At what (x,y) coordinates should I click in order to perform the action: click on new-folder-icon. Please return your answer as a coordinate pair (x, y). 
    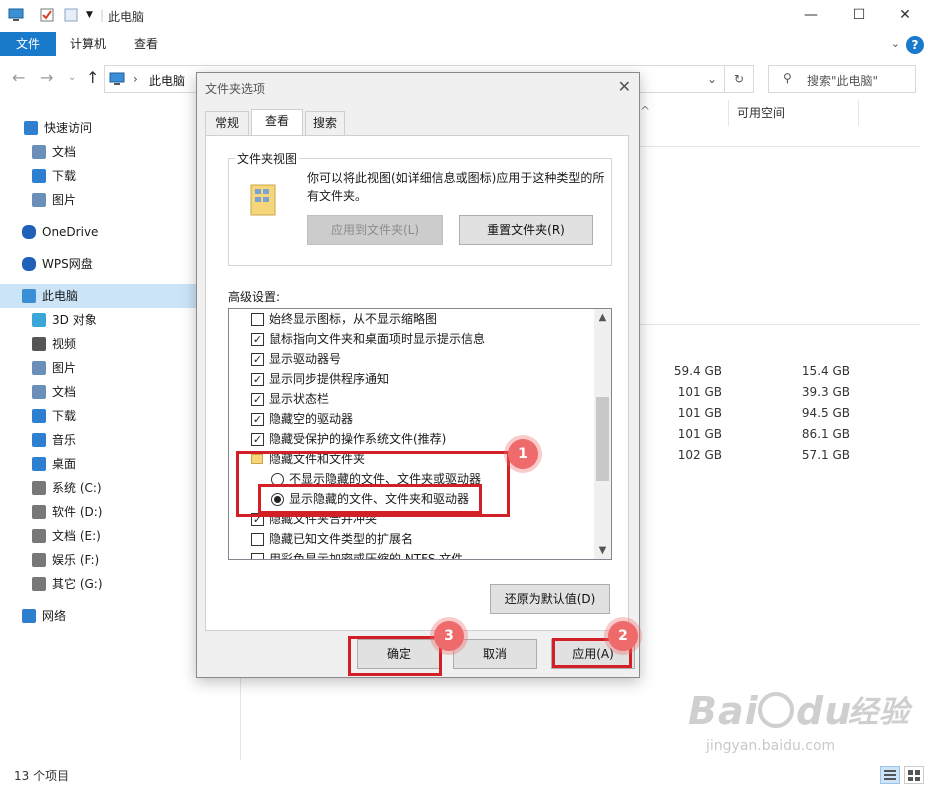
    Looking at the image, I should click on (71, 16).